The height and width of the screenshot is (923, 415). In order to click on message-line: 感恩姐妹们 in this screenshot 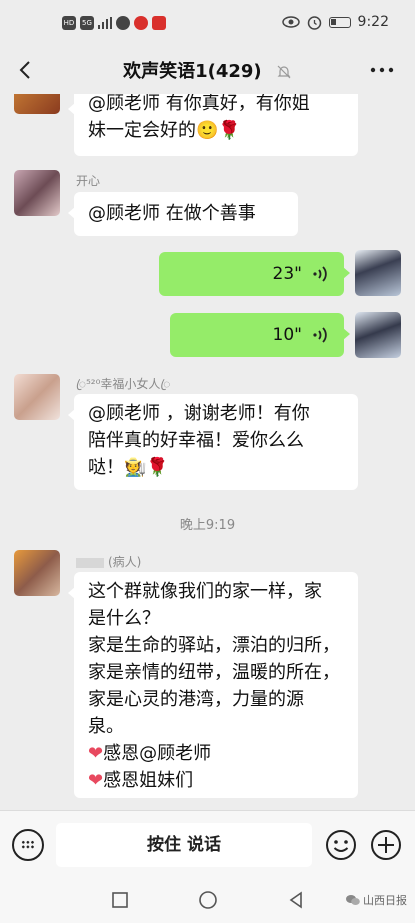, I will do `click(148, 780)`.